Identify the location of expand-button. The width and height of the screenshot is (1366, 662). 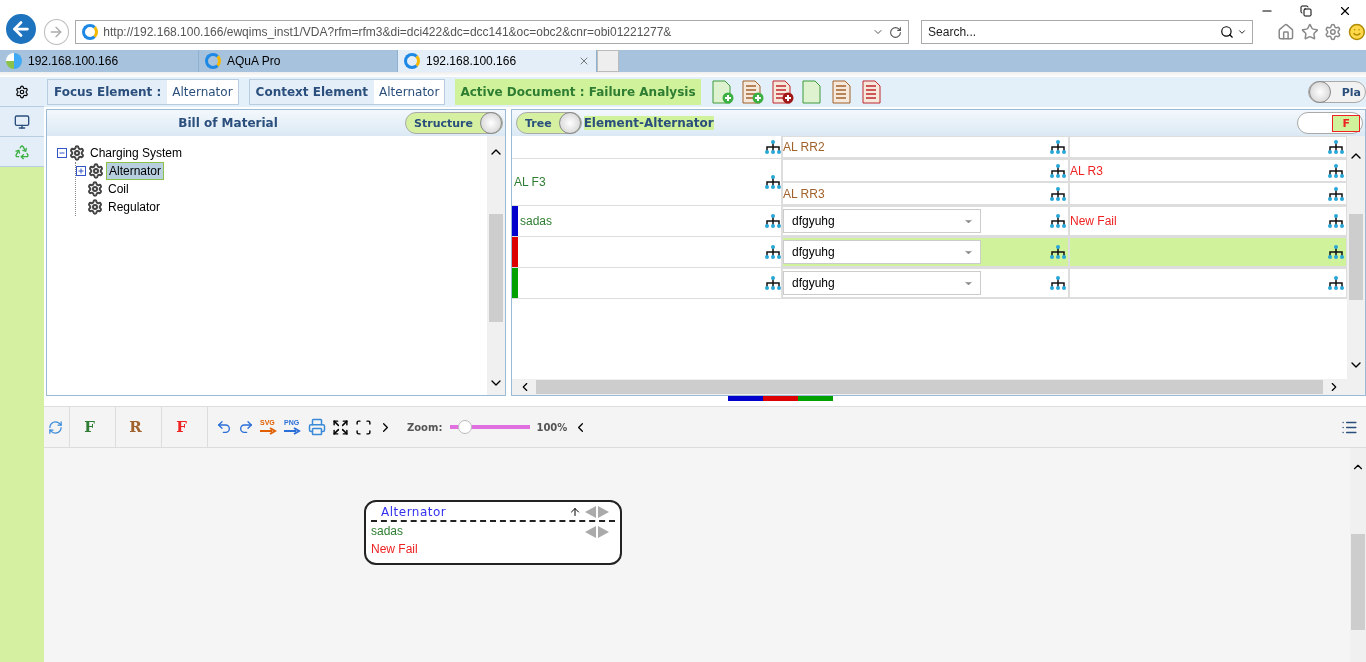
(340, 427).